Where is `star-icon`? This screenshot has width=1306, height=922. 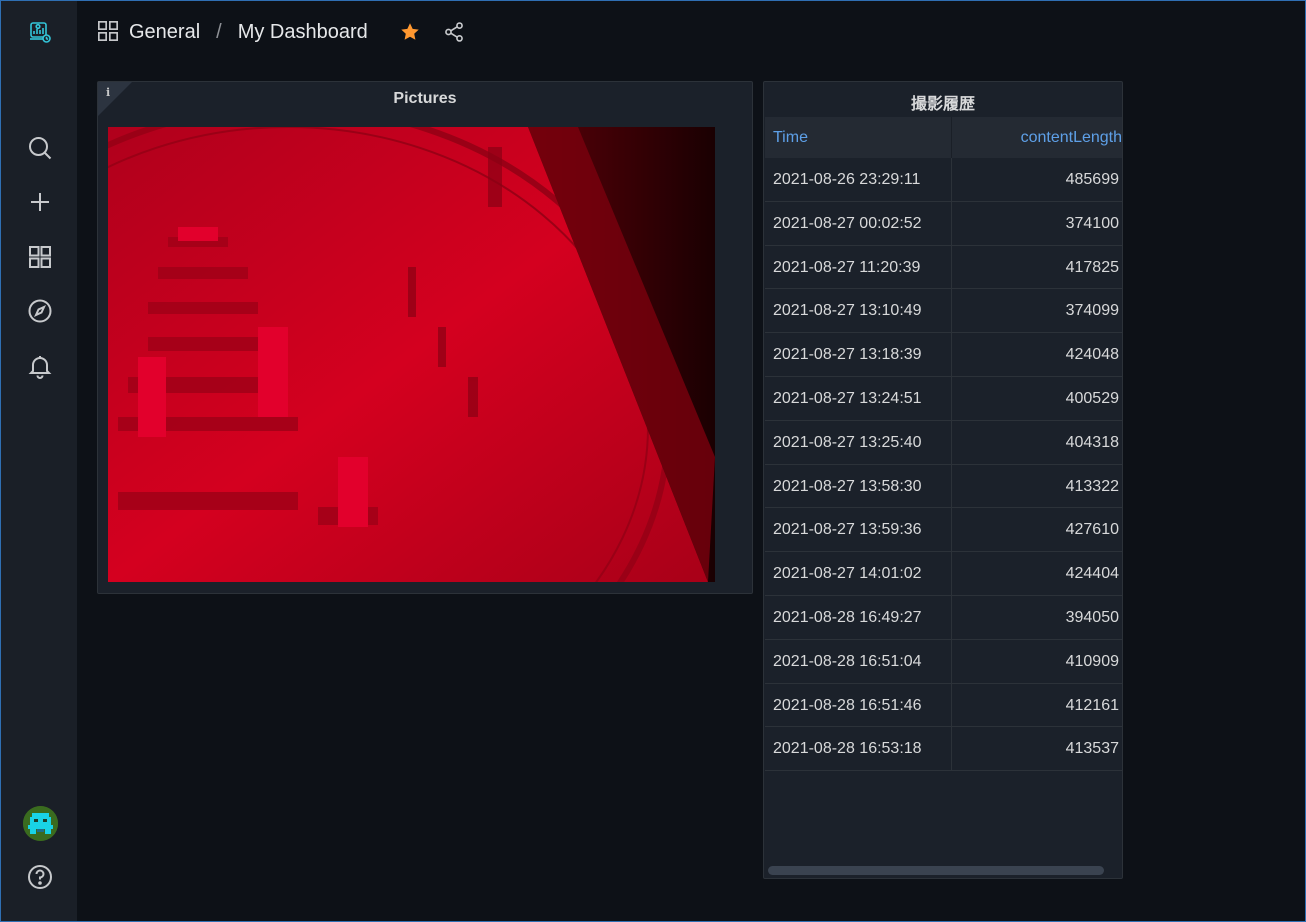
star-icon is located at coordinates (410, 32).